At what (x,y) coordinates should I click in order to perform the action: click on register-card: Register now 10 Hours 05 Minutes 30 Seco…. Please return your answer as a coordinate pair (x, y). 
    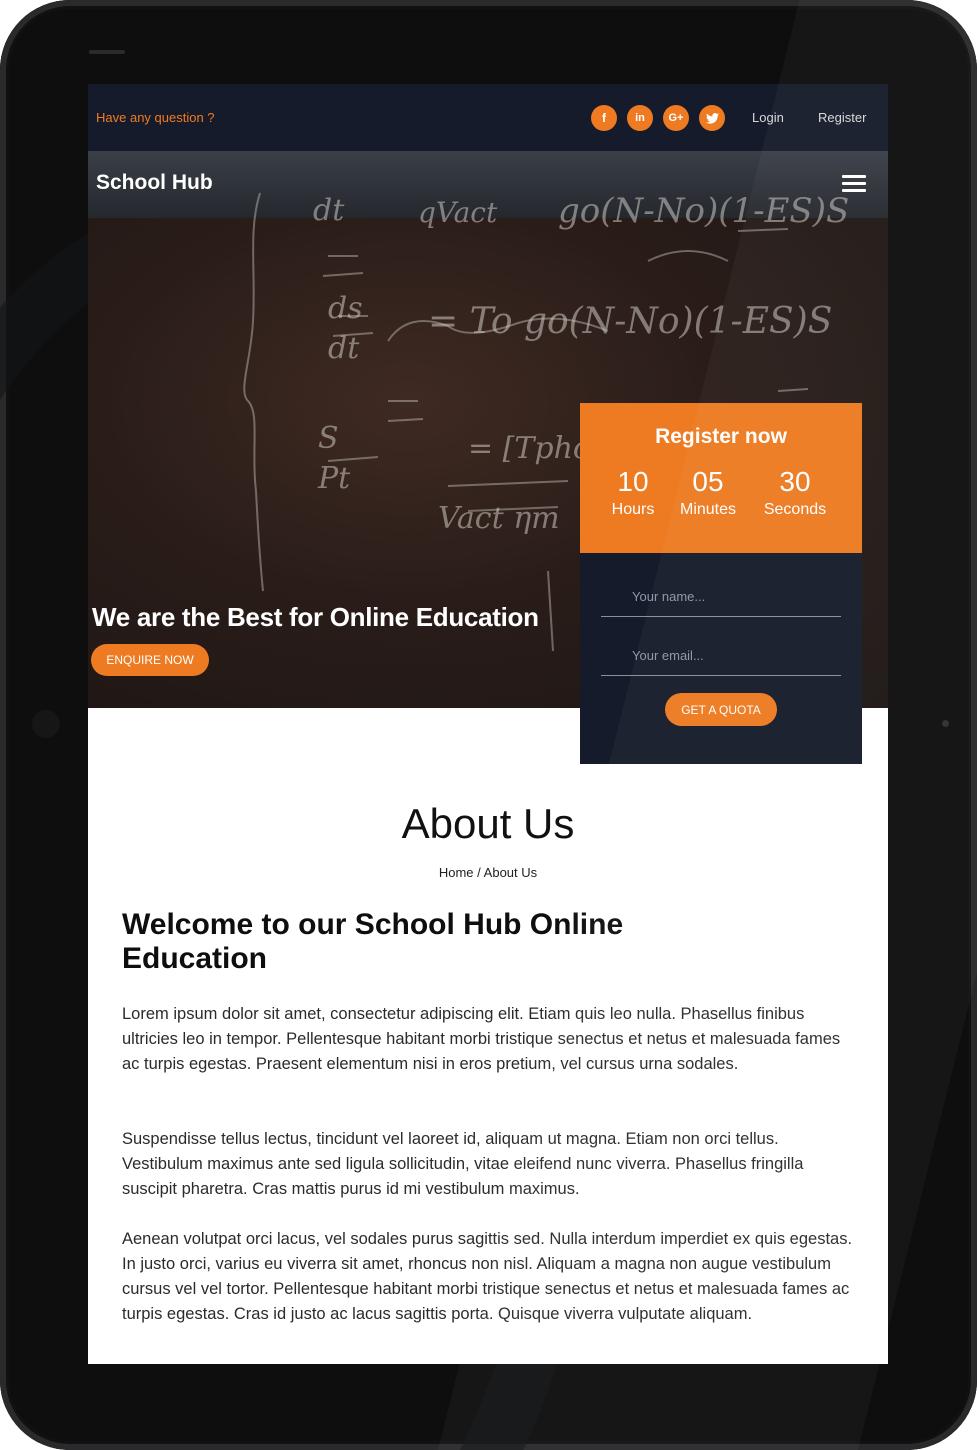
    Looking at the image, I should click on (721, 583).